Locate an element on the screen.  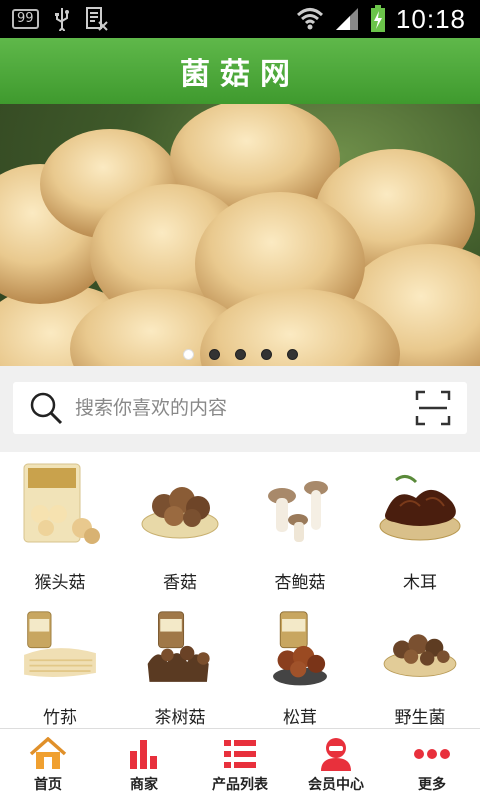
nav-label: 商家 is located at coordinates (144, 784).